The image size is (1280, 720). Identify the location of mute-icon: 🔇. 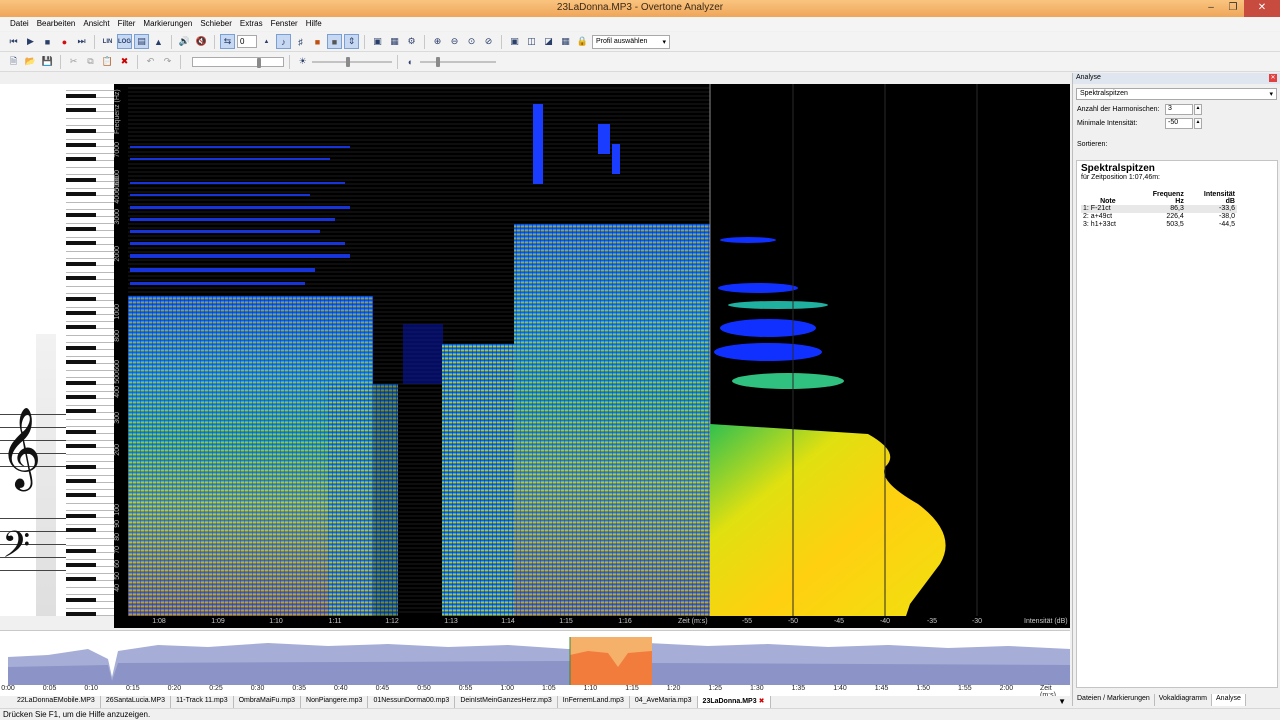
(201, 41).